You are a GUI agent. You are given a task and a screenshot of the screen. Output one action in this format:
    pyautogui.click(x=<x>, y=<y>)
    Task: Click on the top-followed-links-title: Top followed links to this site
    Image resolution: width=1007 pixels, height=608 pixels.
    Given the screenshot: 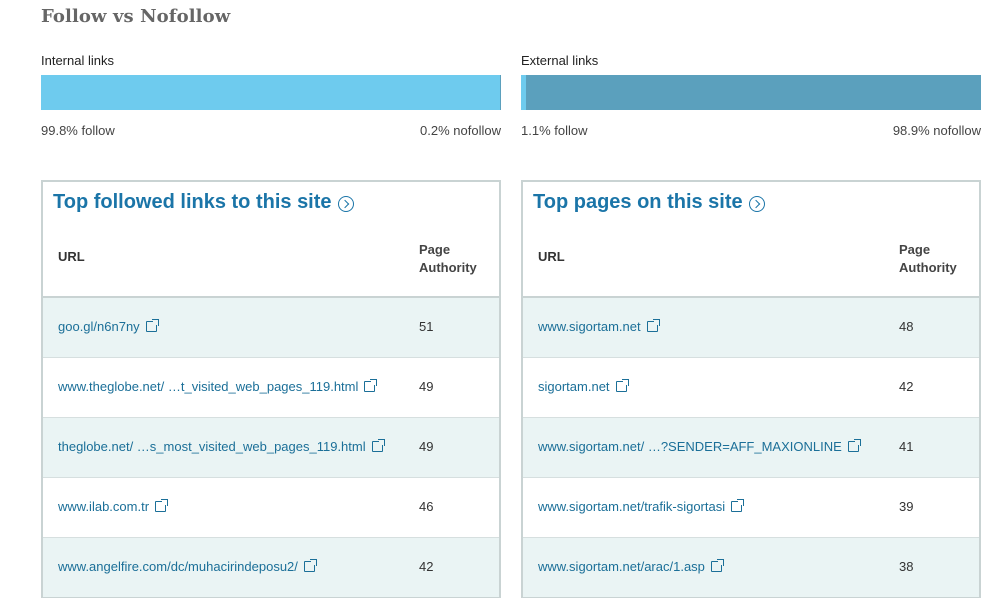 What is the action you would take?
    pyautogui.click(x=203, y=202)
    